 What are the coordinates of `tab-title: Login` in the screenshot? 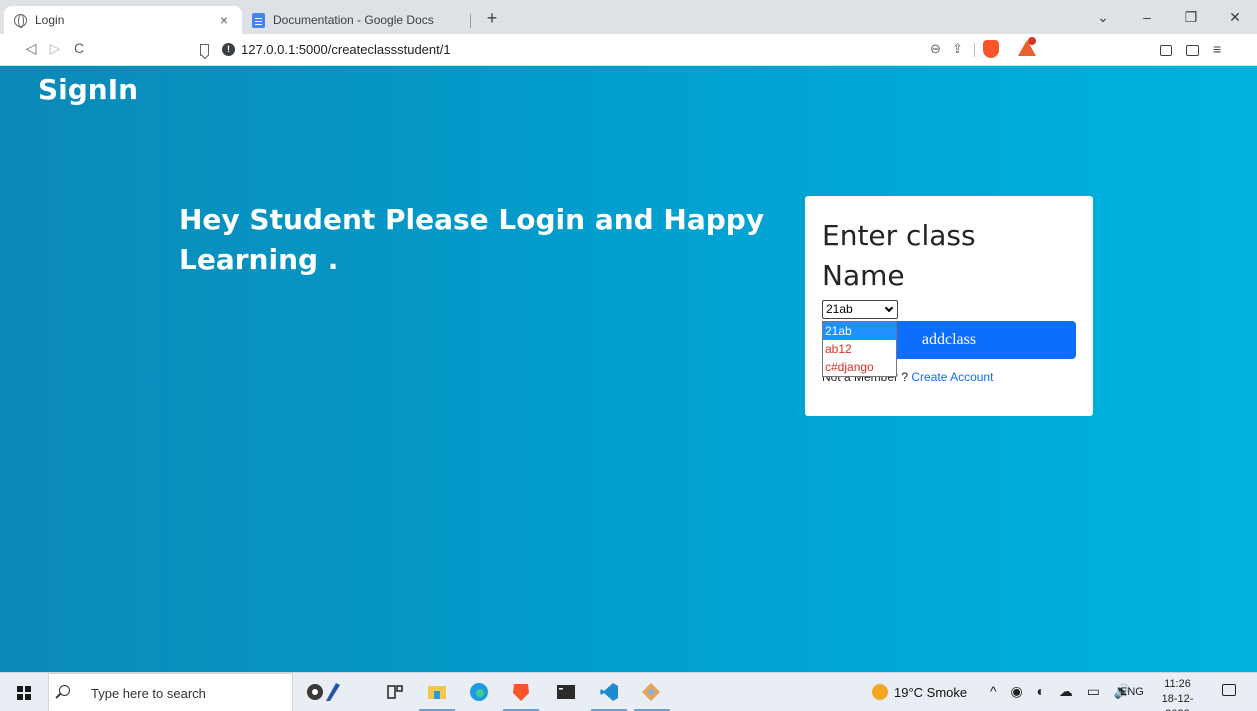 It's located at (50, 20).